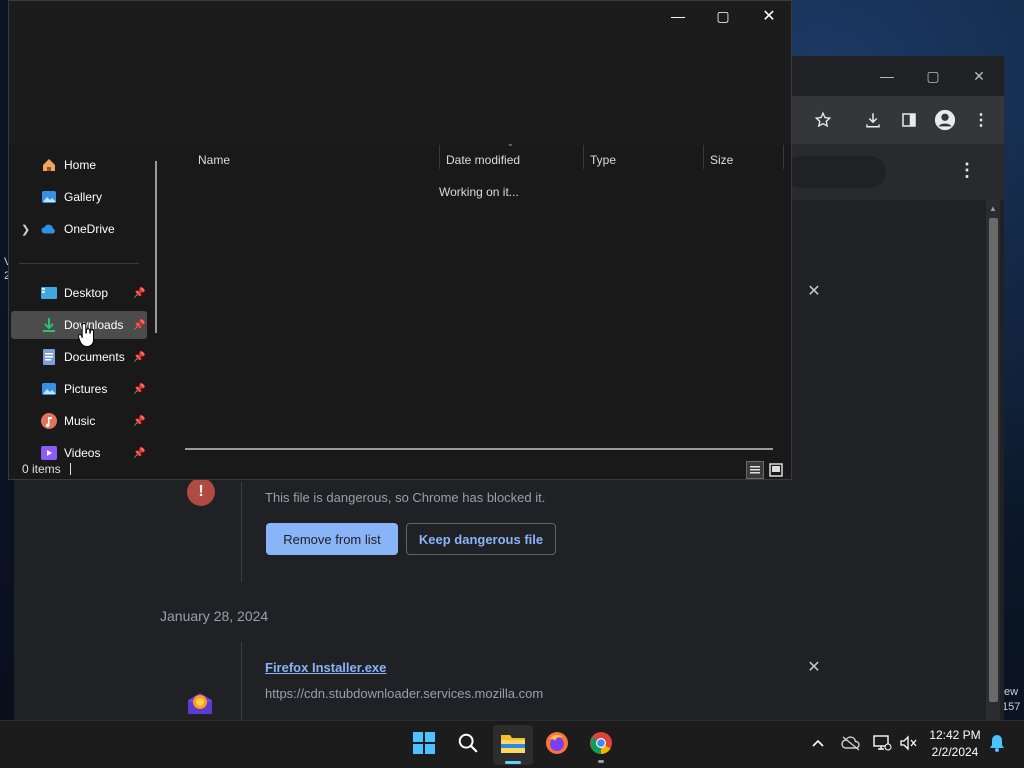  I want to click on downloads-icon, so click(49, 325).